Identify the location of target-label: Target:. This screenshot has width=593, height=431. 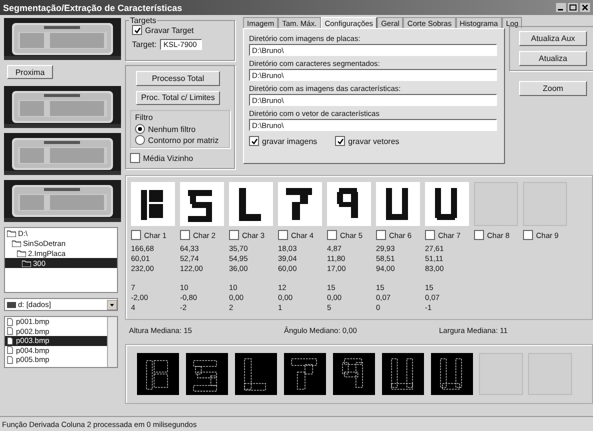
(144, 44).